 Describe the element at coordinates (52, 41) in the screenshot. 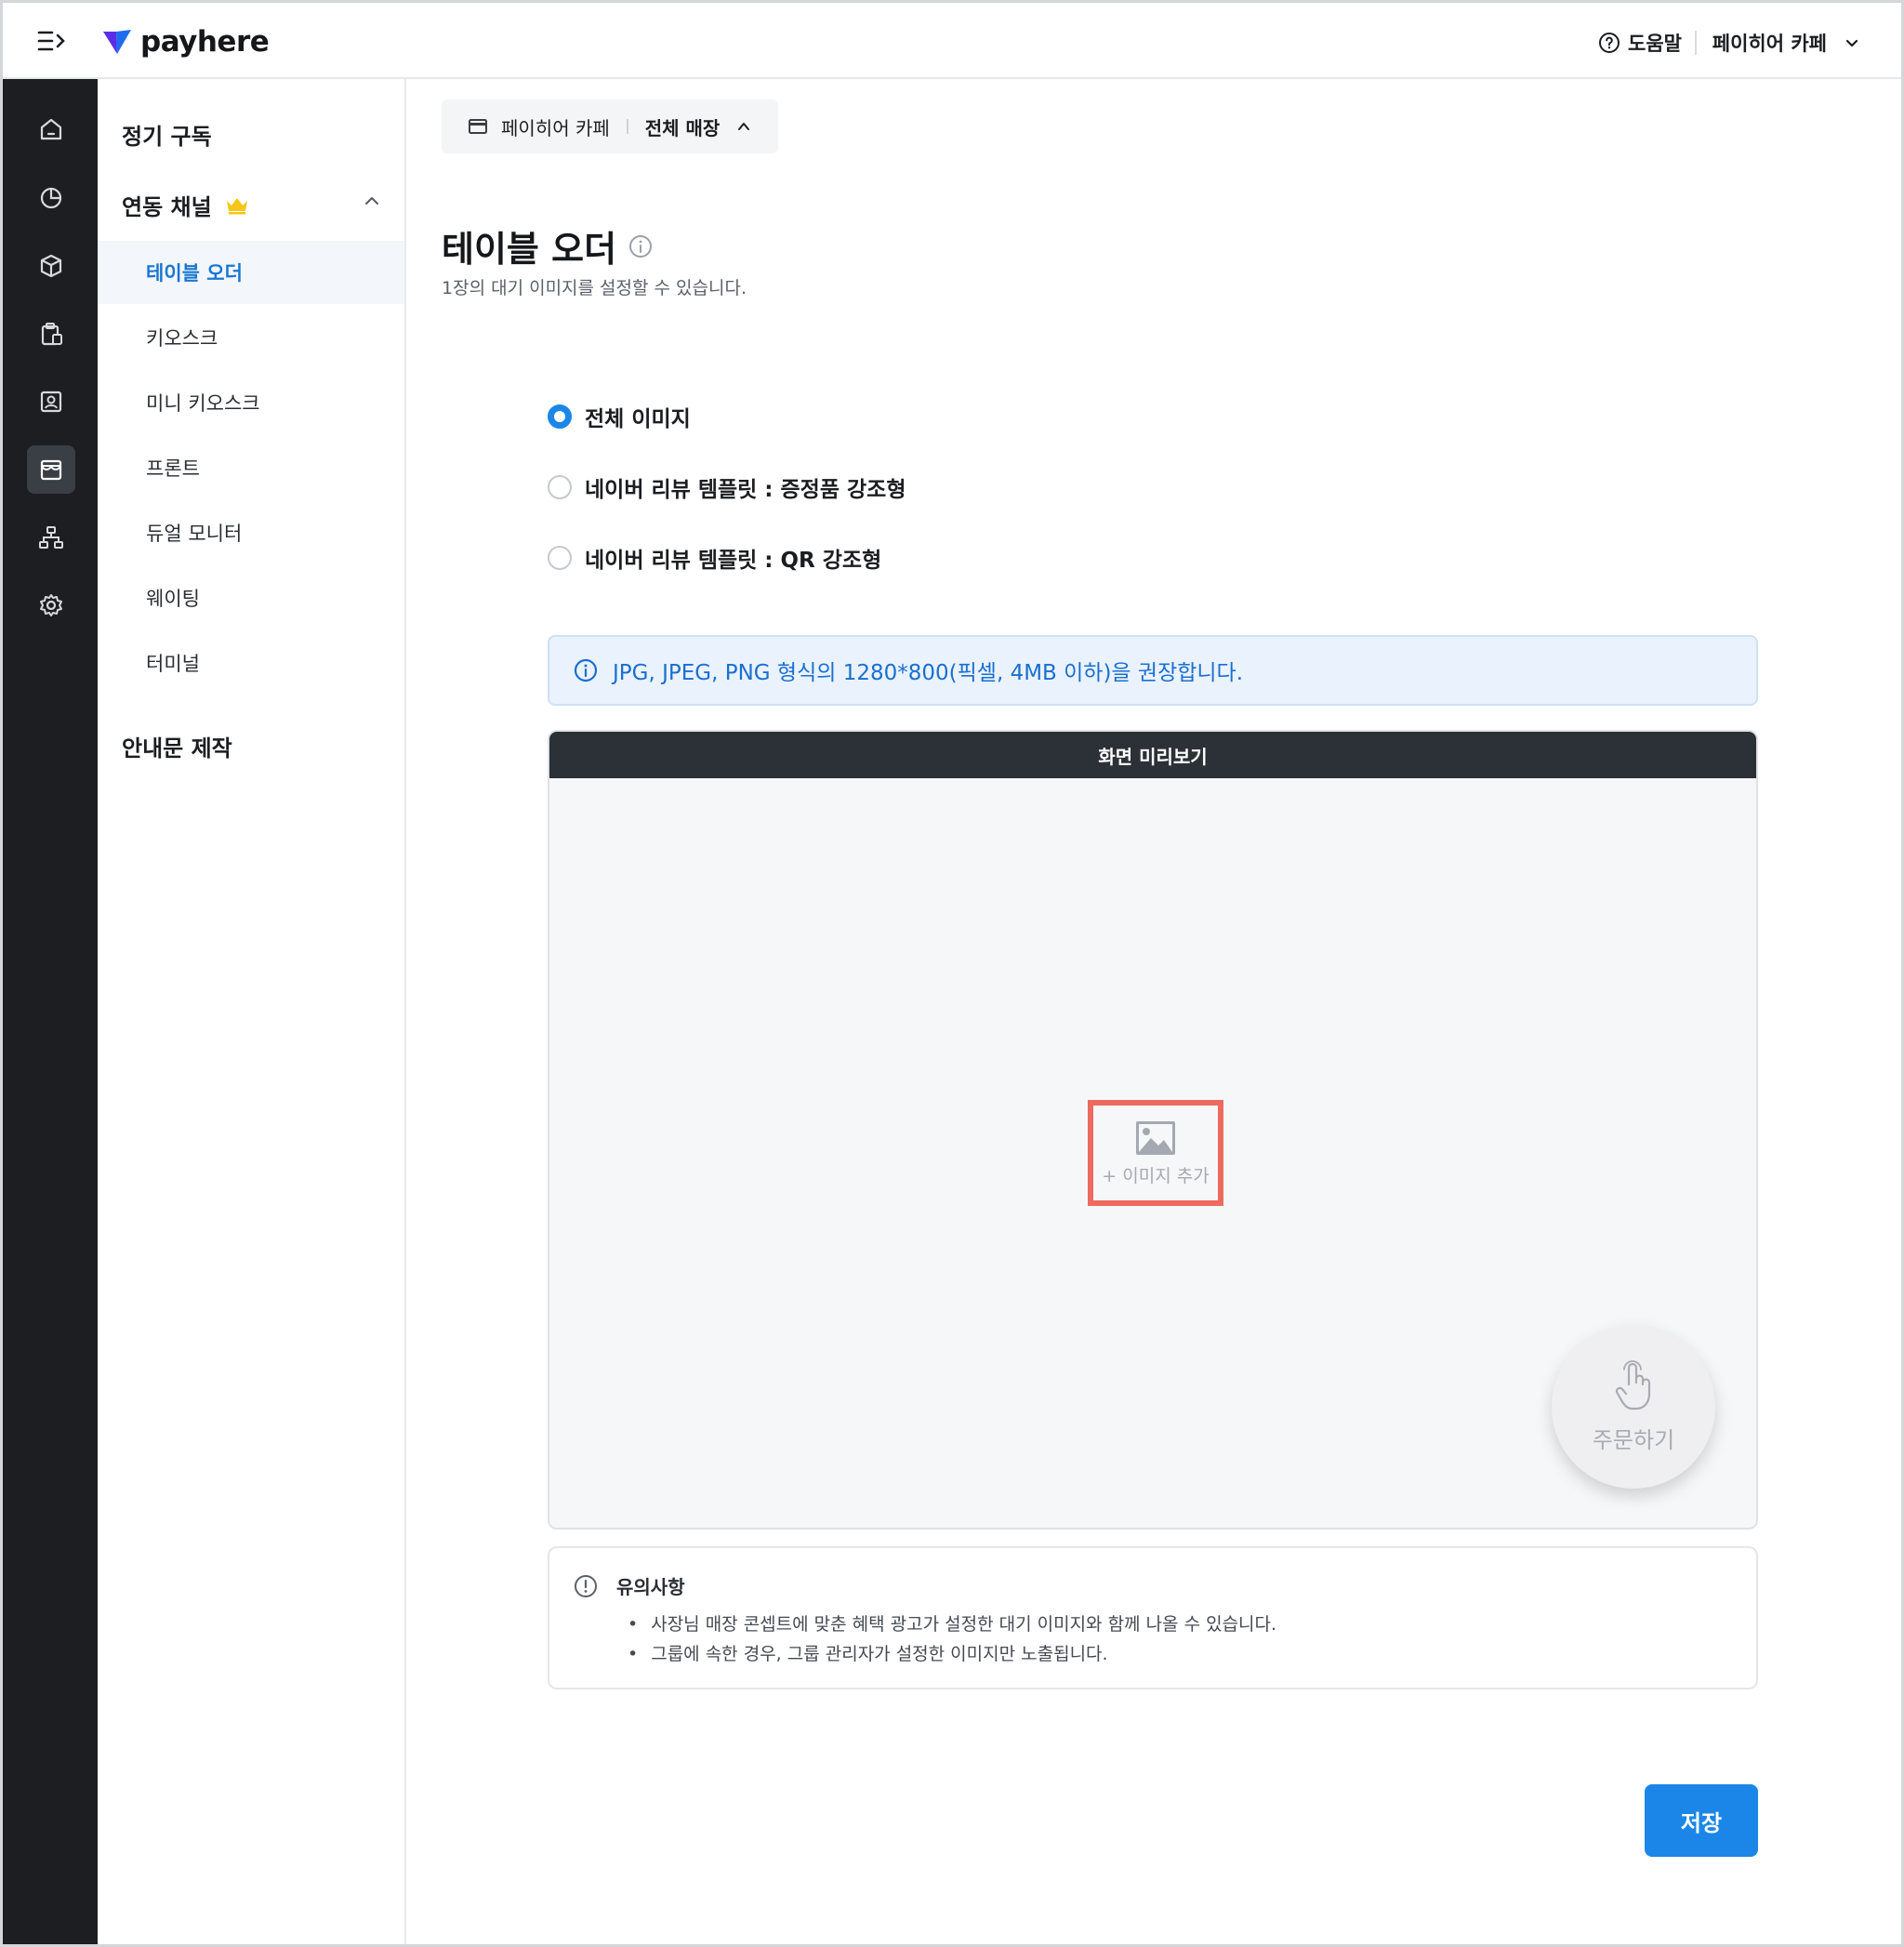

I see `menu-toggle-icon` at that location.